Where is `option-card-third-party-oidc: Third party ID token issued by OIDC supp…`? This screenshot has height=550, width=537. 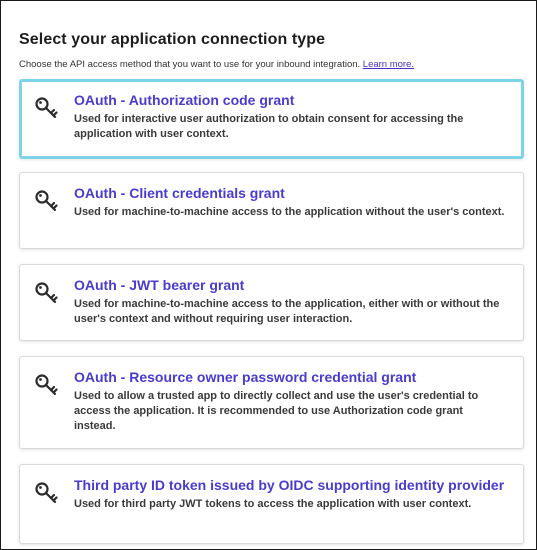 option-card-third-party-oidc: Third party ID token issued by OIDC supp… is located at coordinates (271, 504).